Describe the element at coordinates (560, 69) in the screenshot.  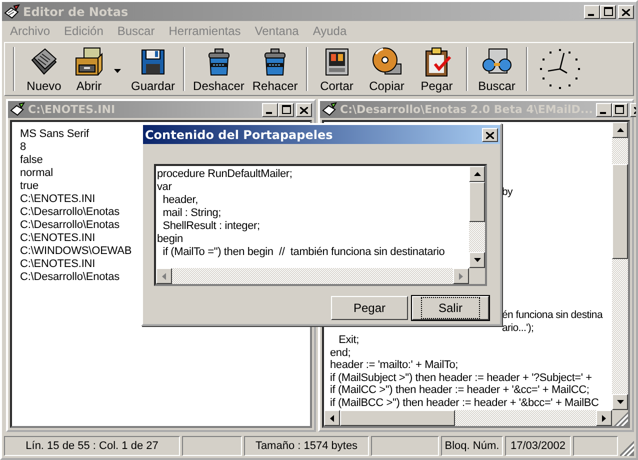
I see `clock-drawing` at that location.